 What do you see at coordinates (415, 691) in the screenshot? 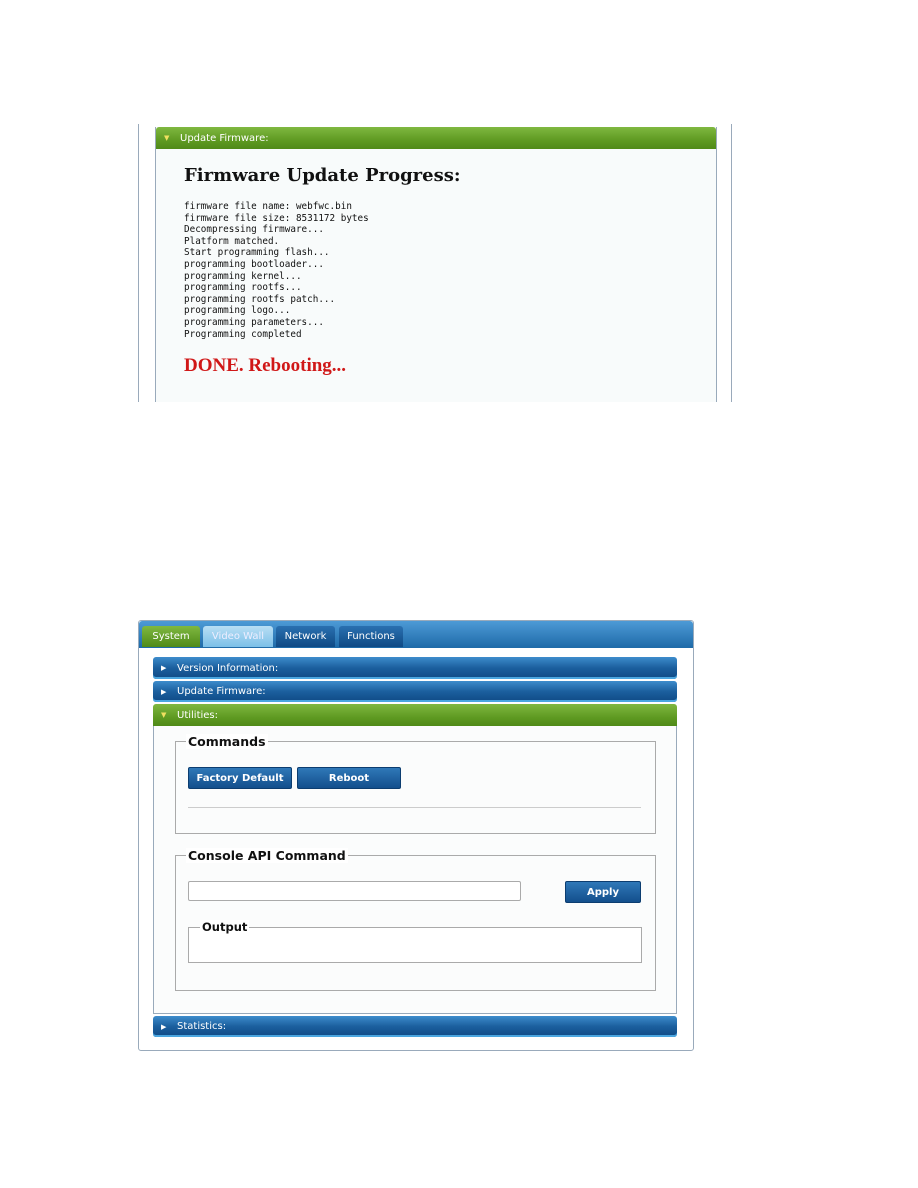
I see `update-firmware-section-header: ▶ Update Firmware:` at bounding box center [415, 691].